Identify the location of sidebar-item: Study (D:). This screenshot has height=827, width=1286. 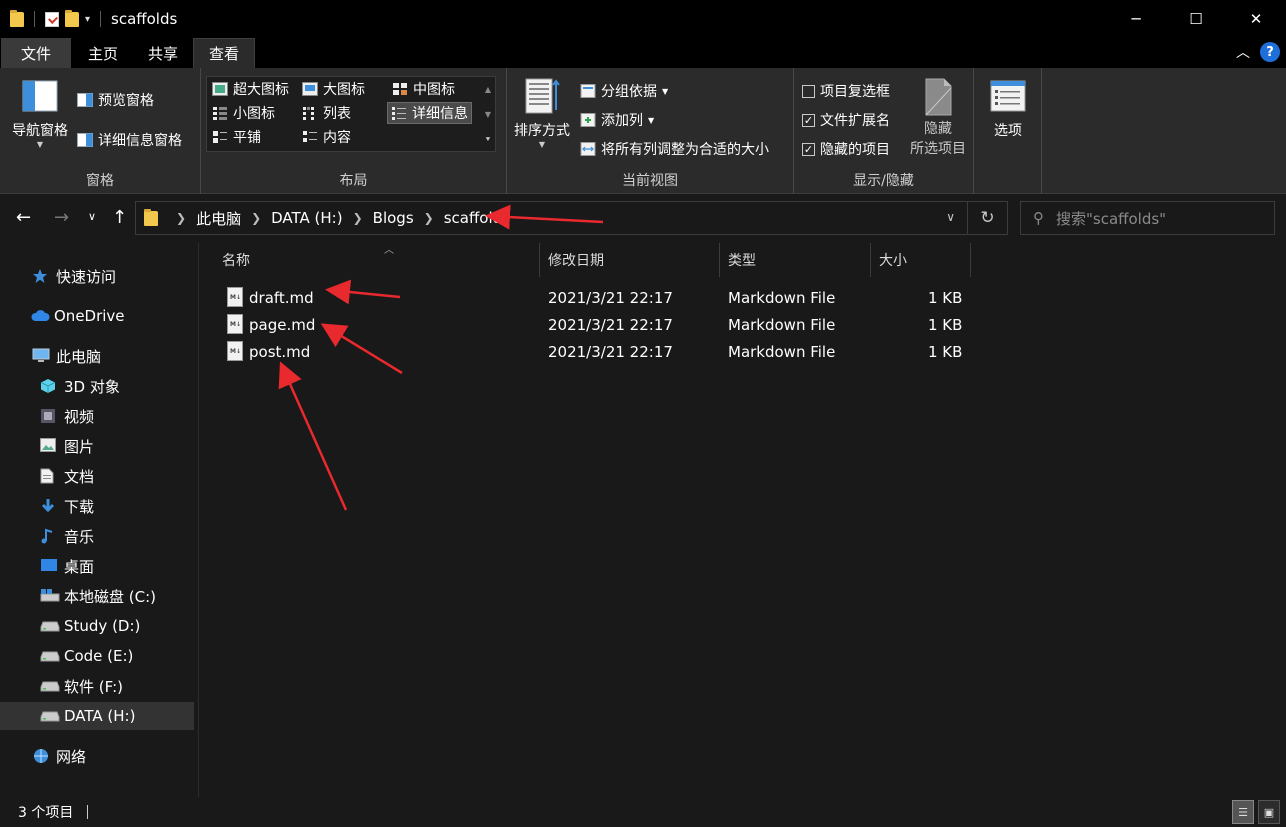
(97, 626).